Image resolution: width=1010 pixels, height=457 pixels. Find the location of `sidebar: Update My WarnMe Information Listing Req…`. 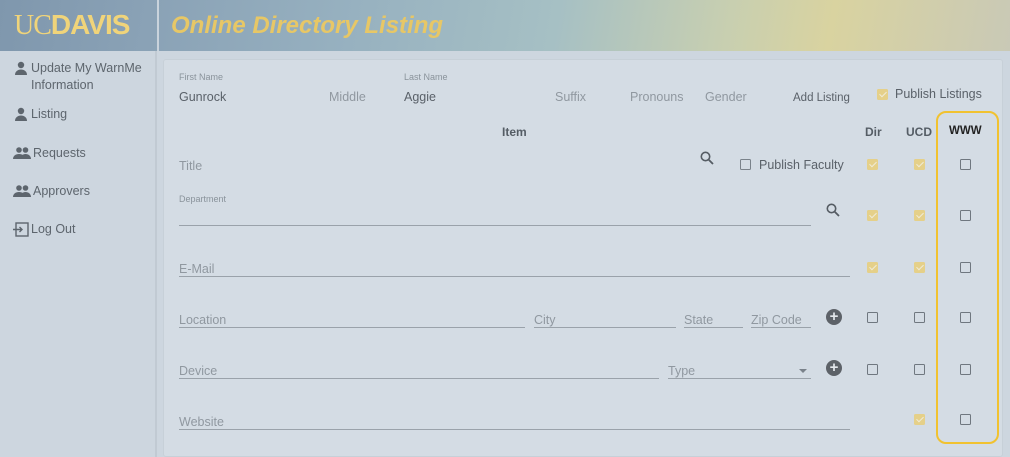

sidebar: Update My WarnMe Information Listing Req… is located at coordinates (78, 254).